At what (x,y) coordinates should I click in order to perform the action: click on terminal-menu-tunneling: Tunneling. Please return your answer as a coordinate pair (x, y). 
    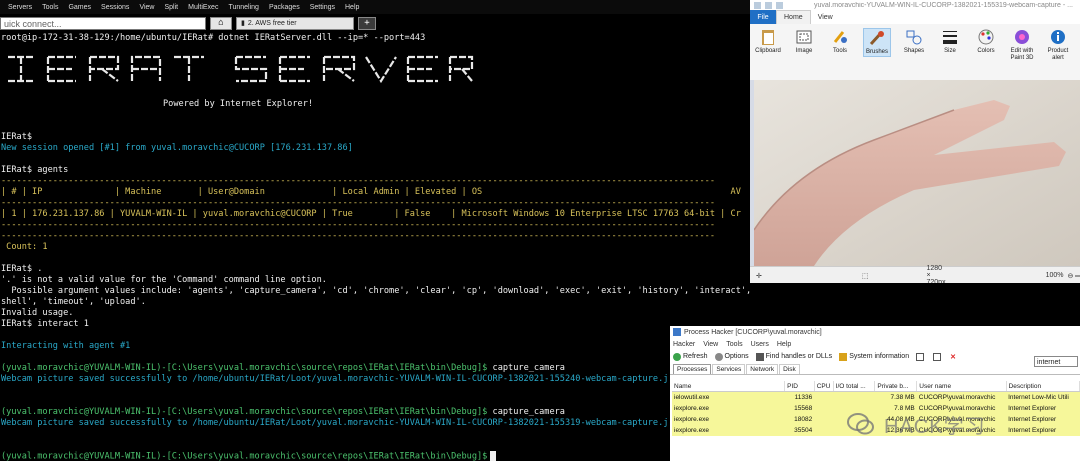
    Looking at the image, I should click on (243, 7).